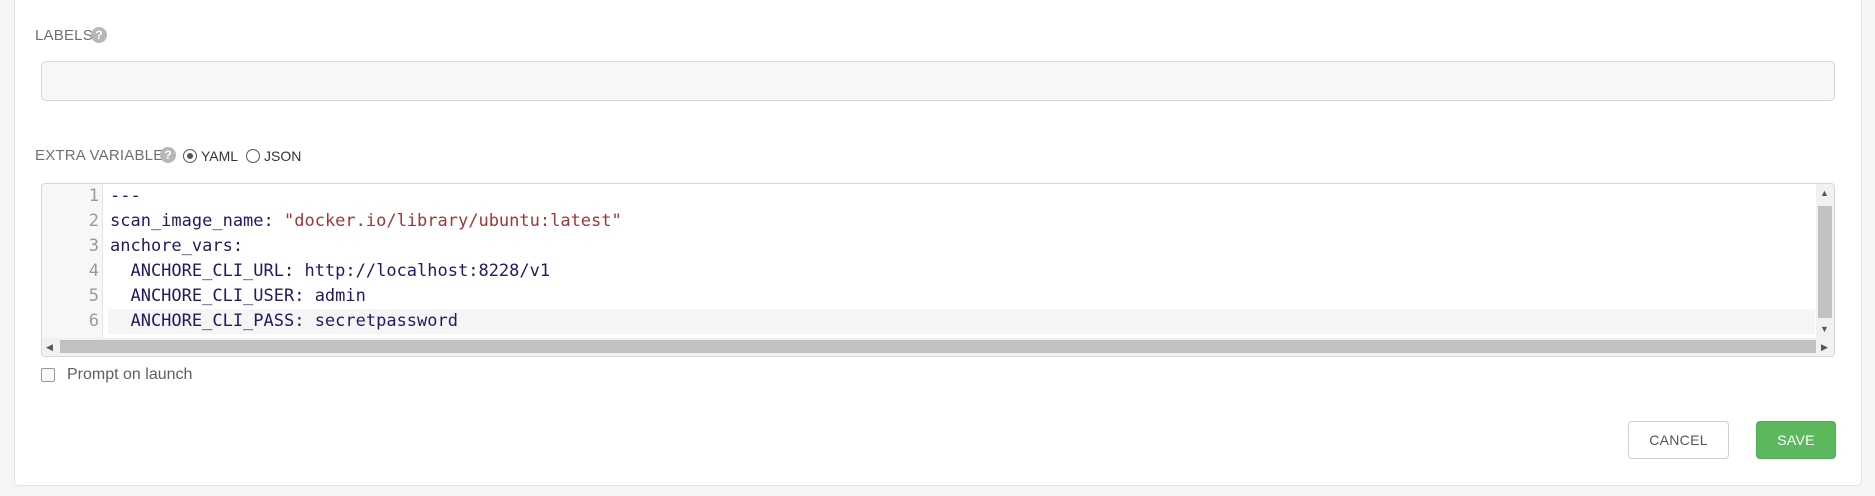 The width and height of the screenshot is (1875, 496). What do you see at coordinates (938, 321) in the screenshot?
I see `code-line-active: 6 ANCHORE_CLI_PASS: secretpassword` at bounding box center [938, 321].